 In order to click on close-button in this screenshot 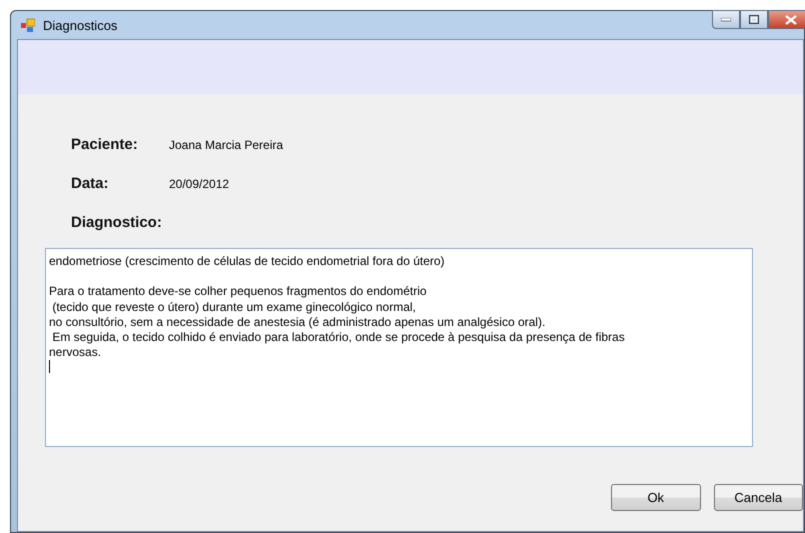, I will do `click(786, 19)`.